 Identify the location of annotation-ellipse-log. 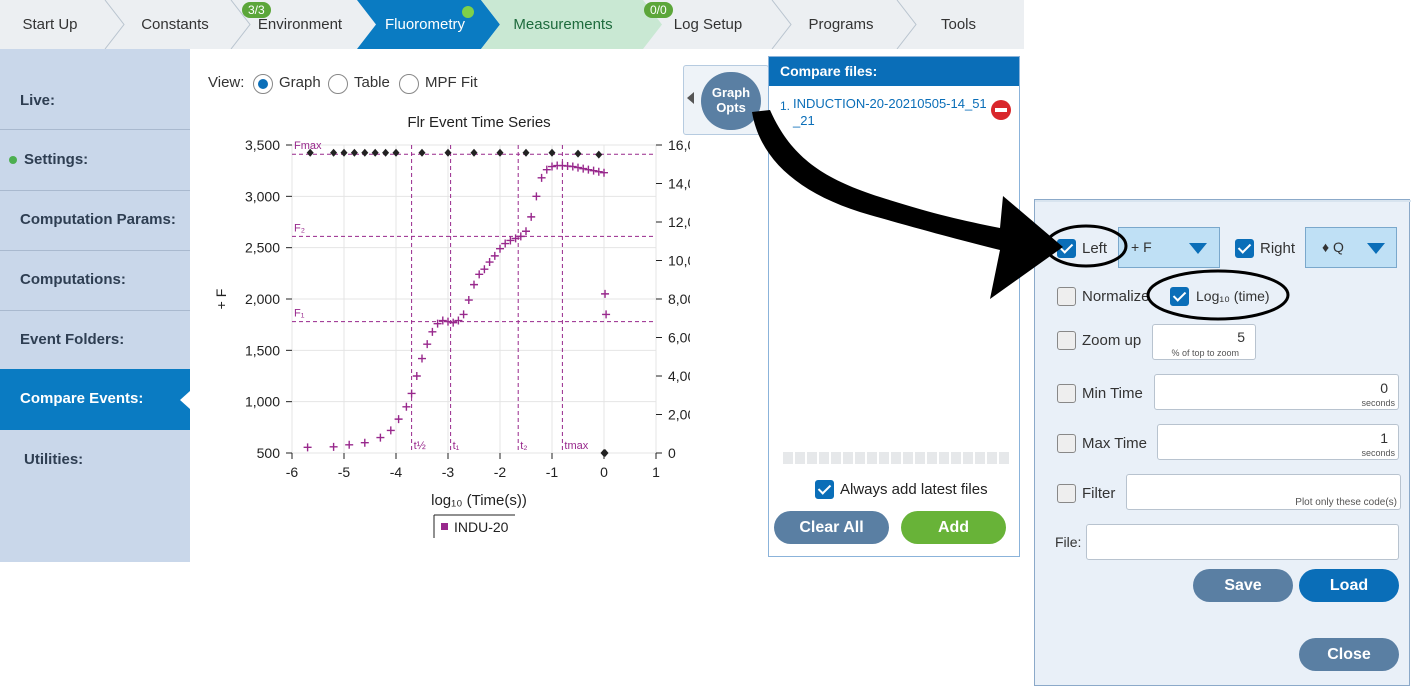
(1218, 295).